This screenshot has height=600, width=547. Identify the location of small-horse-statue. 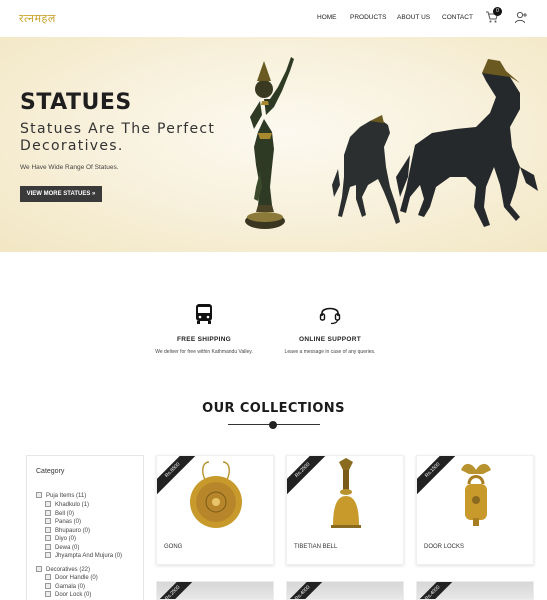
(366, 169).